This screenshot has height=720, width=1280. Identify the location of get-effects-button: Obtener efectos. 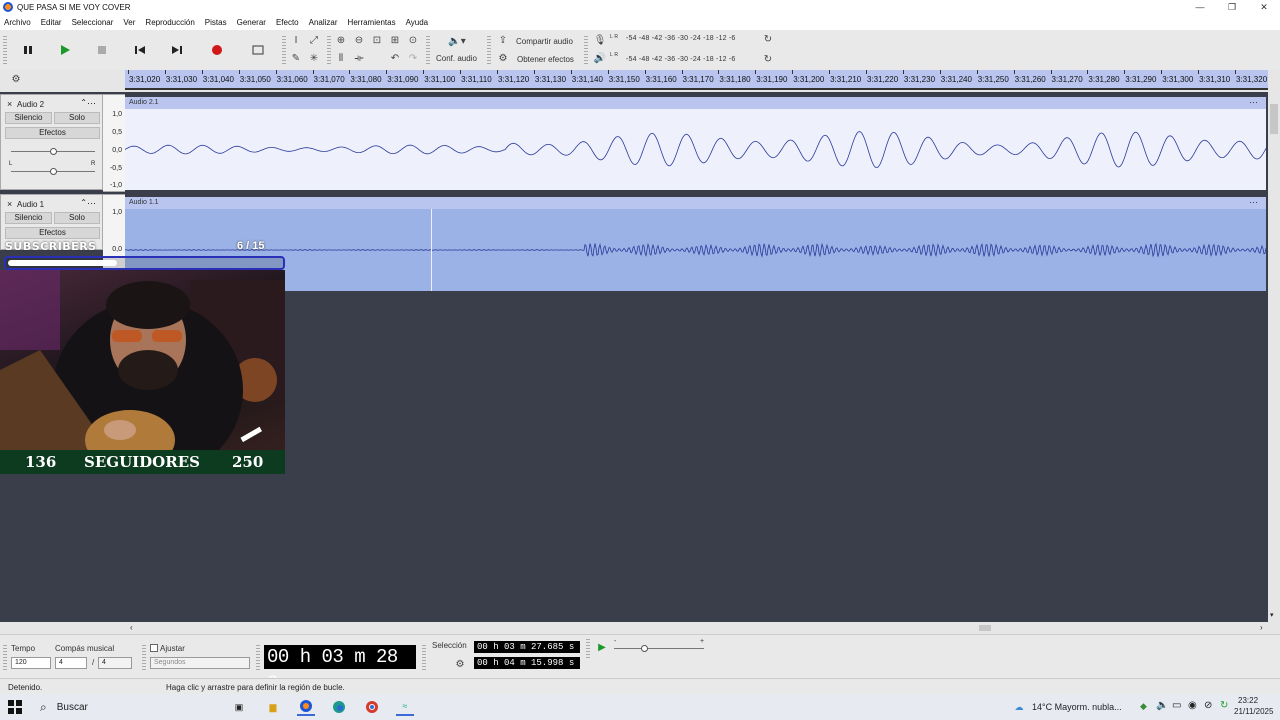
(545, 59).